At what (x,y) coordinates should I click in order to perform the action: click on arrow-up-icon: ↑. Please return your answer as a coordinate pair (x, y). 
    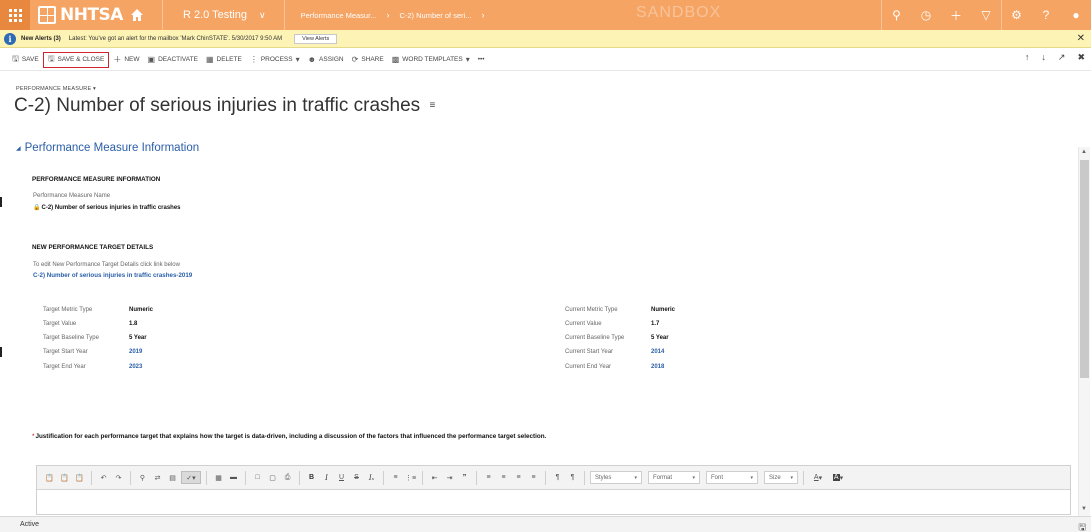
    Looking at the image, I should click on (1027, 57).